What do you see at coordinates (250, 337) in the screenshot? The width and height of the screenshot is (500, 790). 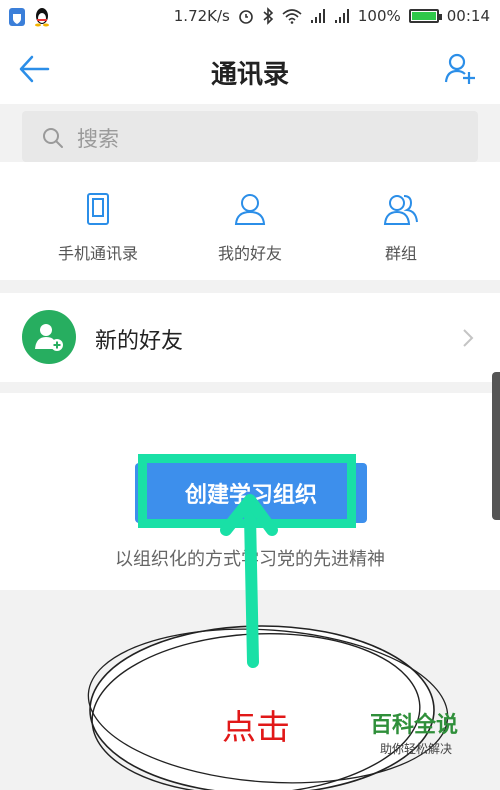 I see `new-friends-row: 新的好友` at bounding box center [250, 337].